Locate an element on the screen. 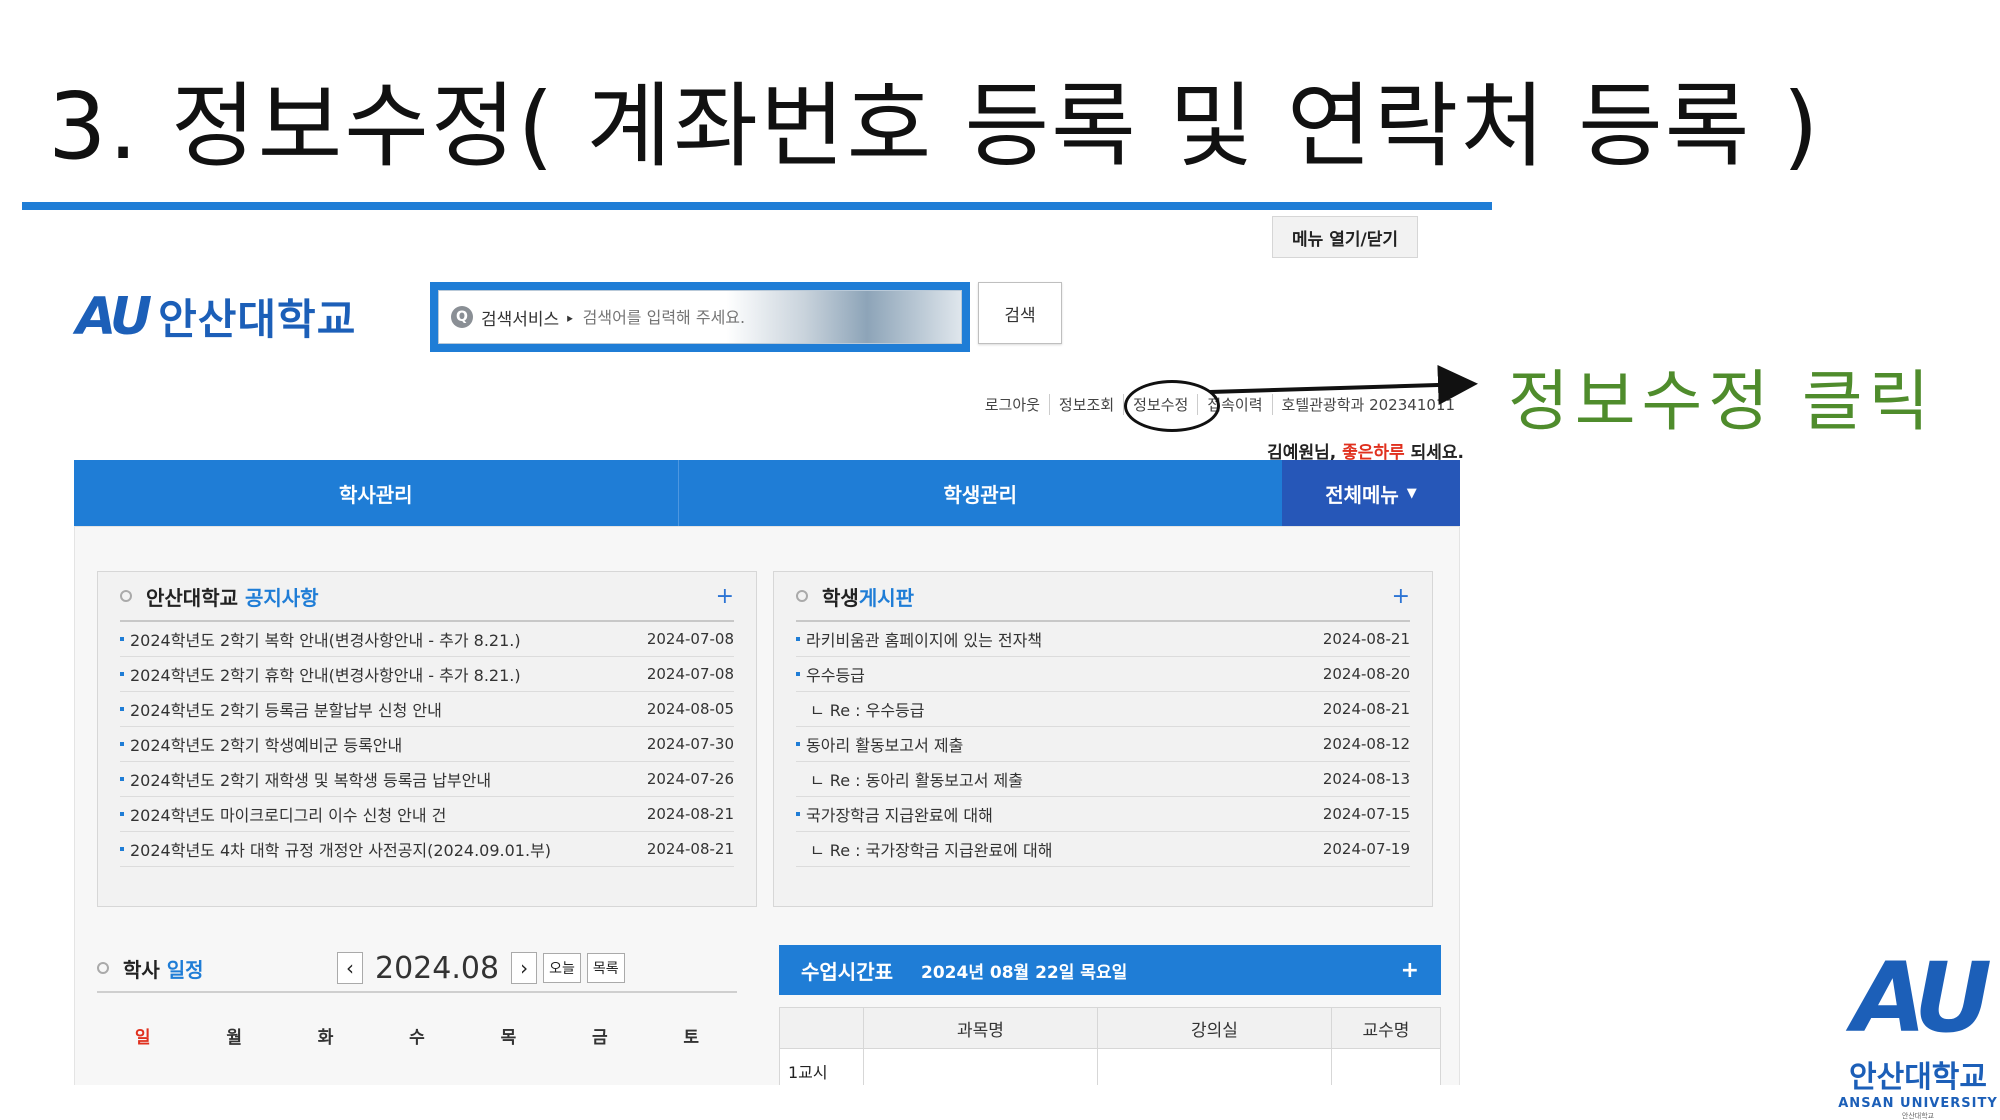  calendar-title-prefix: 학사 is located at coordinates (141, 969).